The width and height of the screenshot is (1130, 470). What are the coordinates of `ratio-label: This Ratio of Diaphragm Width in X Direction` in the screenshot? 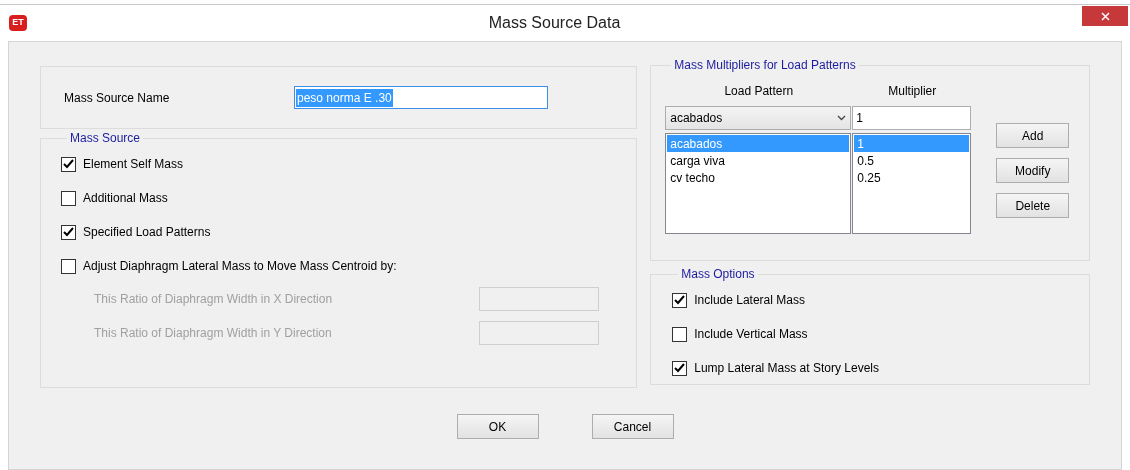 It's located at (213, 299).